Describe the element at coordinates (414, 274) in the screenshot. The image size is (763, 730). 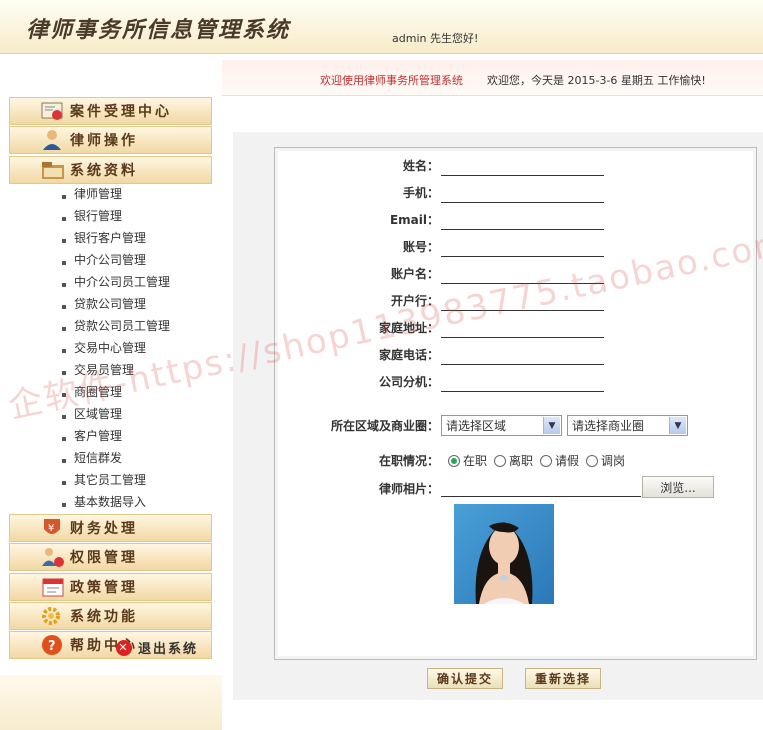
I see `field-label: 账户名：` at that location.